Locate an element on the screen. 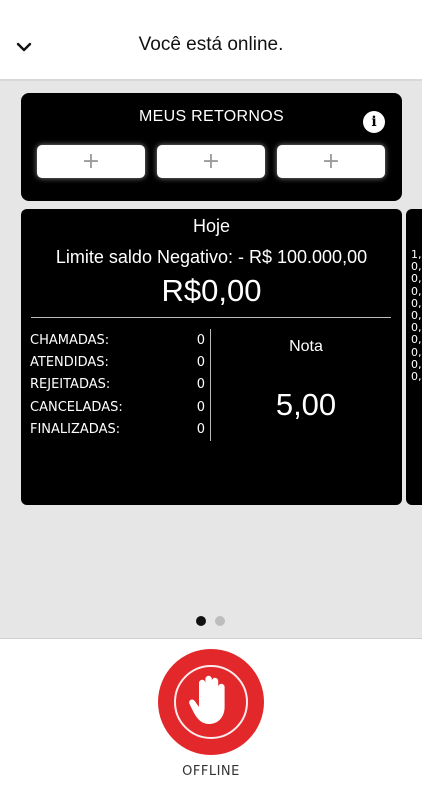  offline-button is located at coordinates (211, 702).